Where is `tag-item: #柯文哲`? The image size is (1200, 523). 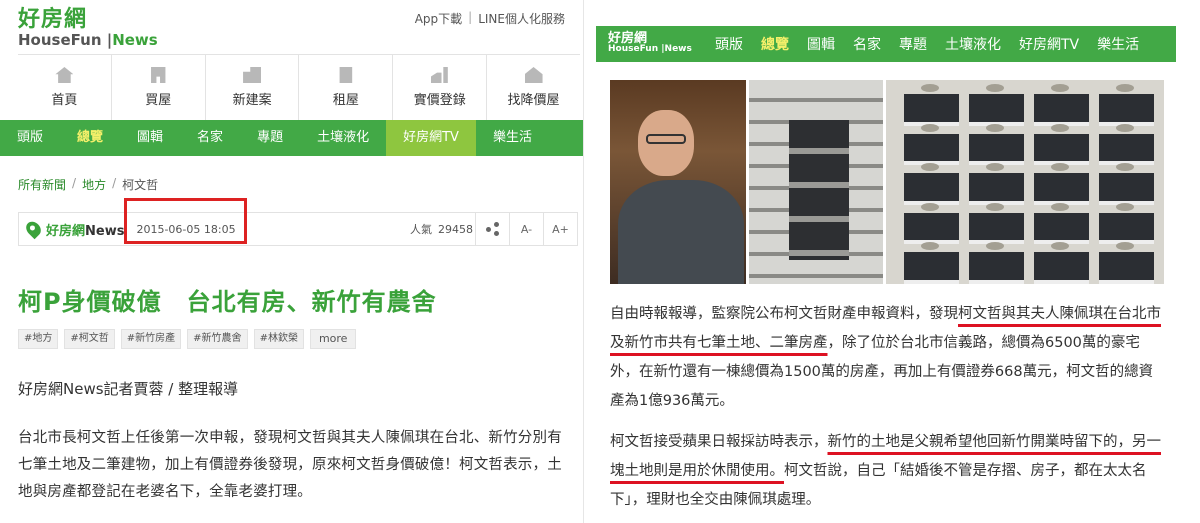
tag-item: #柯文哲 is located at coordinates (89, 339).